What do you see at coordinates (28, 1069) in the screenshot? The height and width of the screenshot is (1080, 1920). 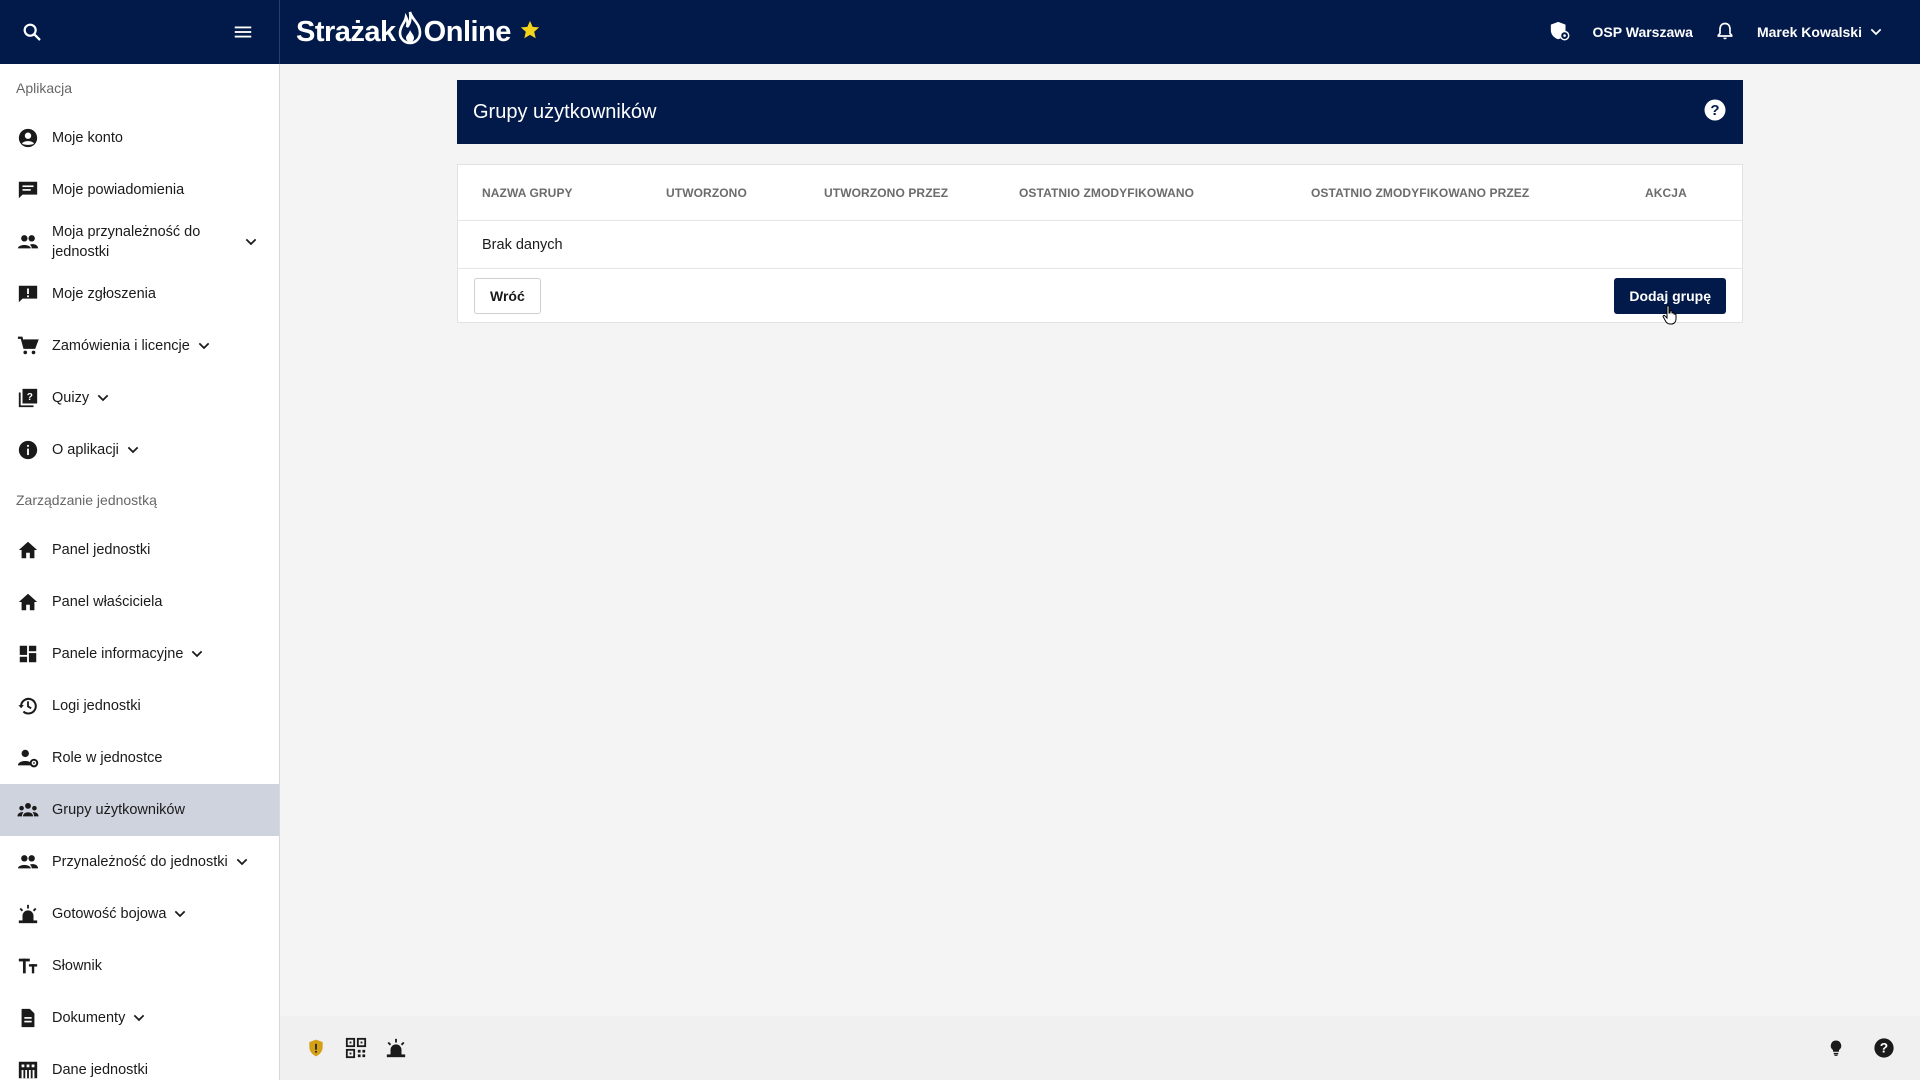 I see `building-icon` at bounding box center [28, 1069].